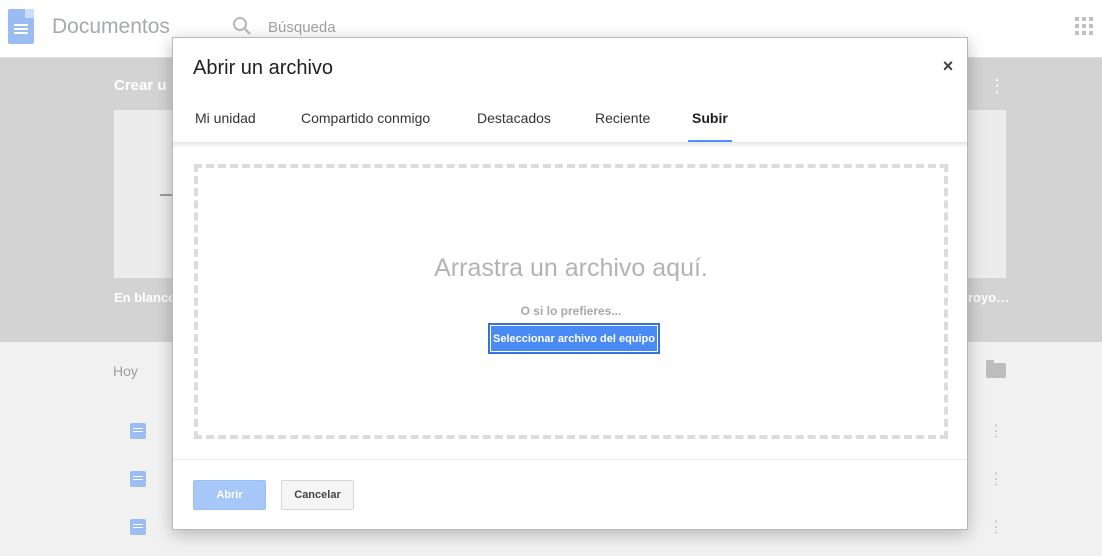 This screenshot has width=1102, height=556. I want to click on today-label: Hoy, so click(125, 371).